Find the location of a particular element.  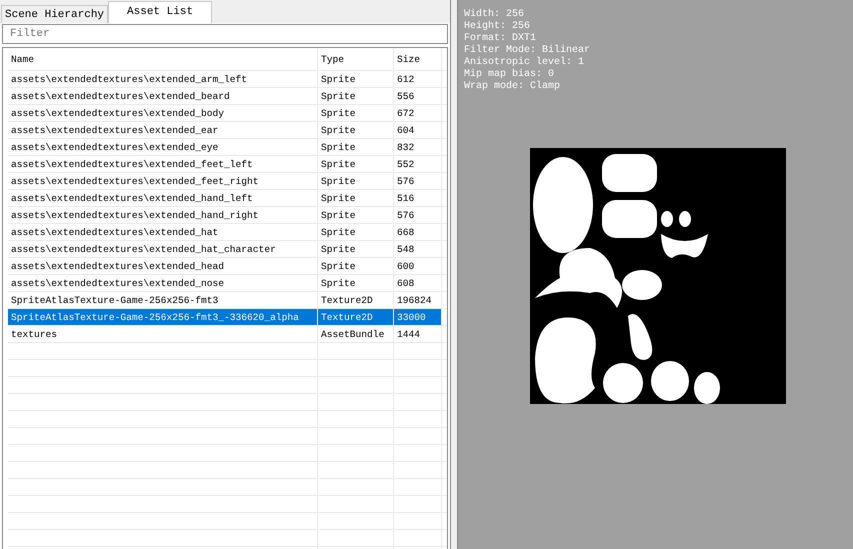

texture-info-text: Format: DXT1 is located at coordinates (501, 38).